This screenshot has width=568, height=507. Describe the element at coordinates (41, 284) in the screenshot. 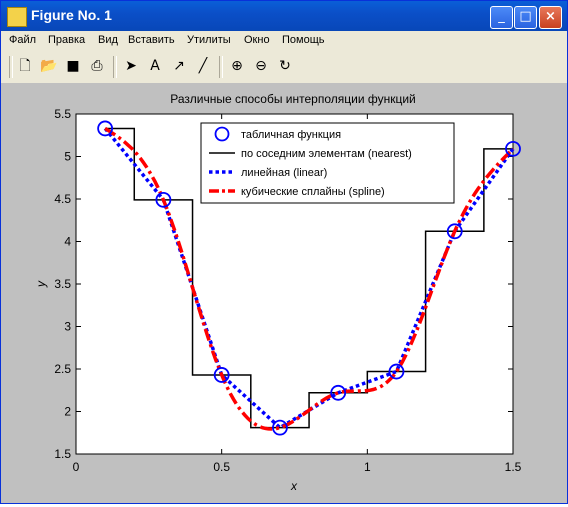

I see `y-axis-label: y` at that location.